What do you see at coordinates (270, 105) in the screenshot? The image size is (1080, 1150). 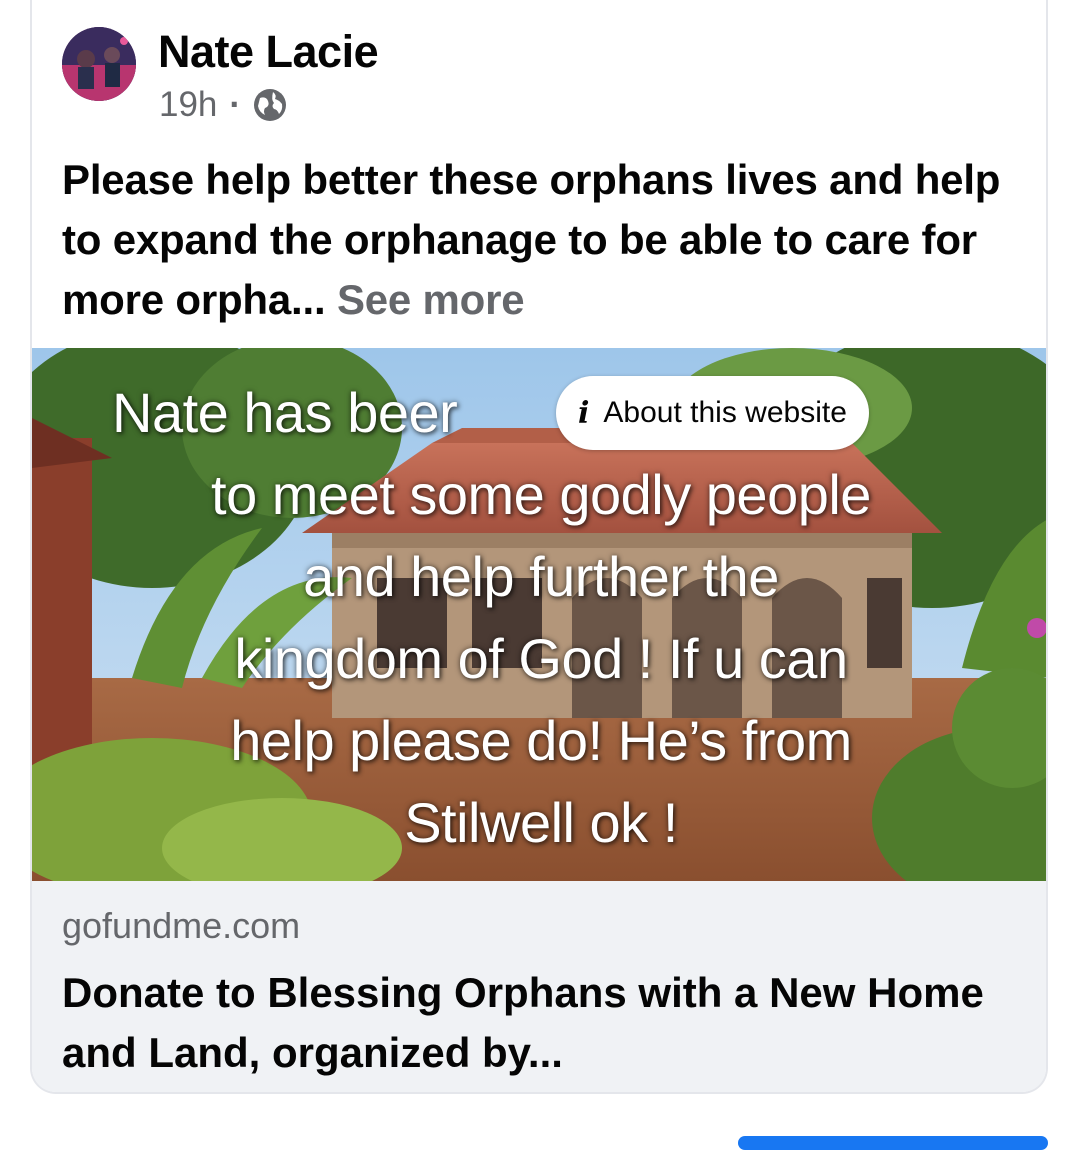 I see `globe-icon` at bounding box center [270, 105].